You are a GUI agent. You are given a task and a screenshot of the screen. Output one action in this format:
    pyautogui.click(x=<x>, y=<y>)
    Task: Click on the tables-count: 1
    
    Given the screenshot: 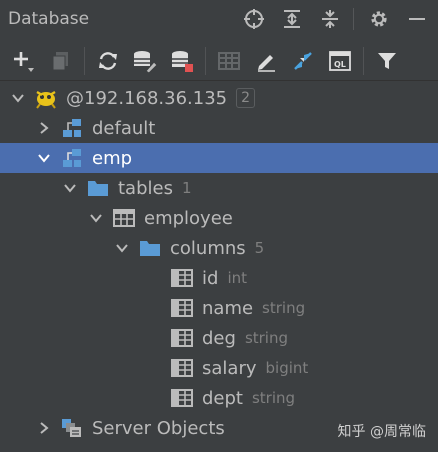 What is the action you would take?
    pyautogui.click(x=186, y=188)
    